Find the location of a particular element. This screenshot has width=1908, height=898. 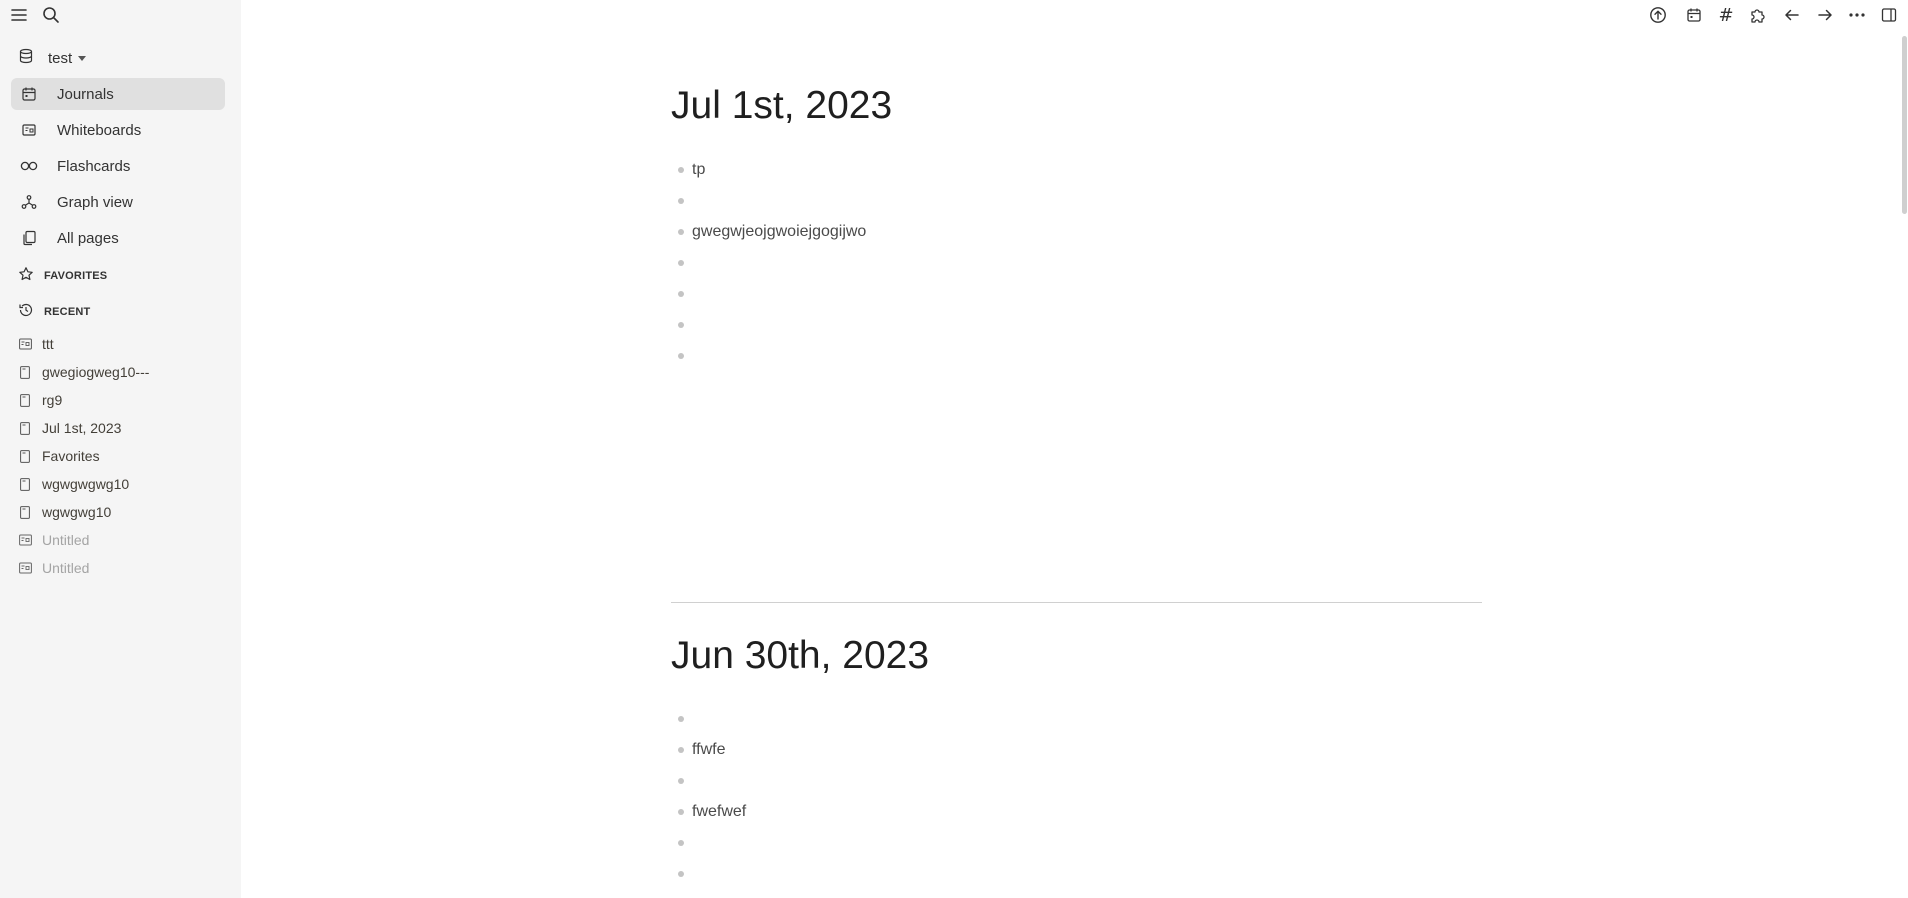

recent-header: RECENT is located at coordinates (54, 312).